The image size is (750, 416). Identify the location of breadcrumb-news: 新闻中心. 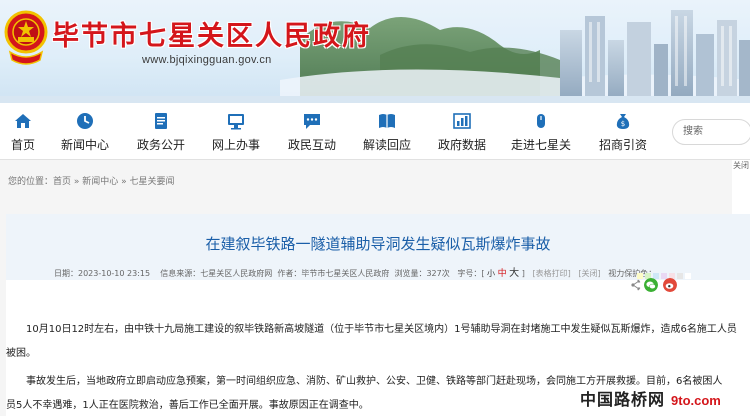
(100, 182).